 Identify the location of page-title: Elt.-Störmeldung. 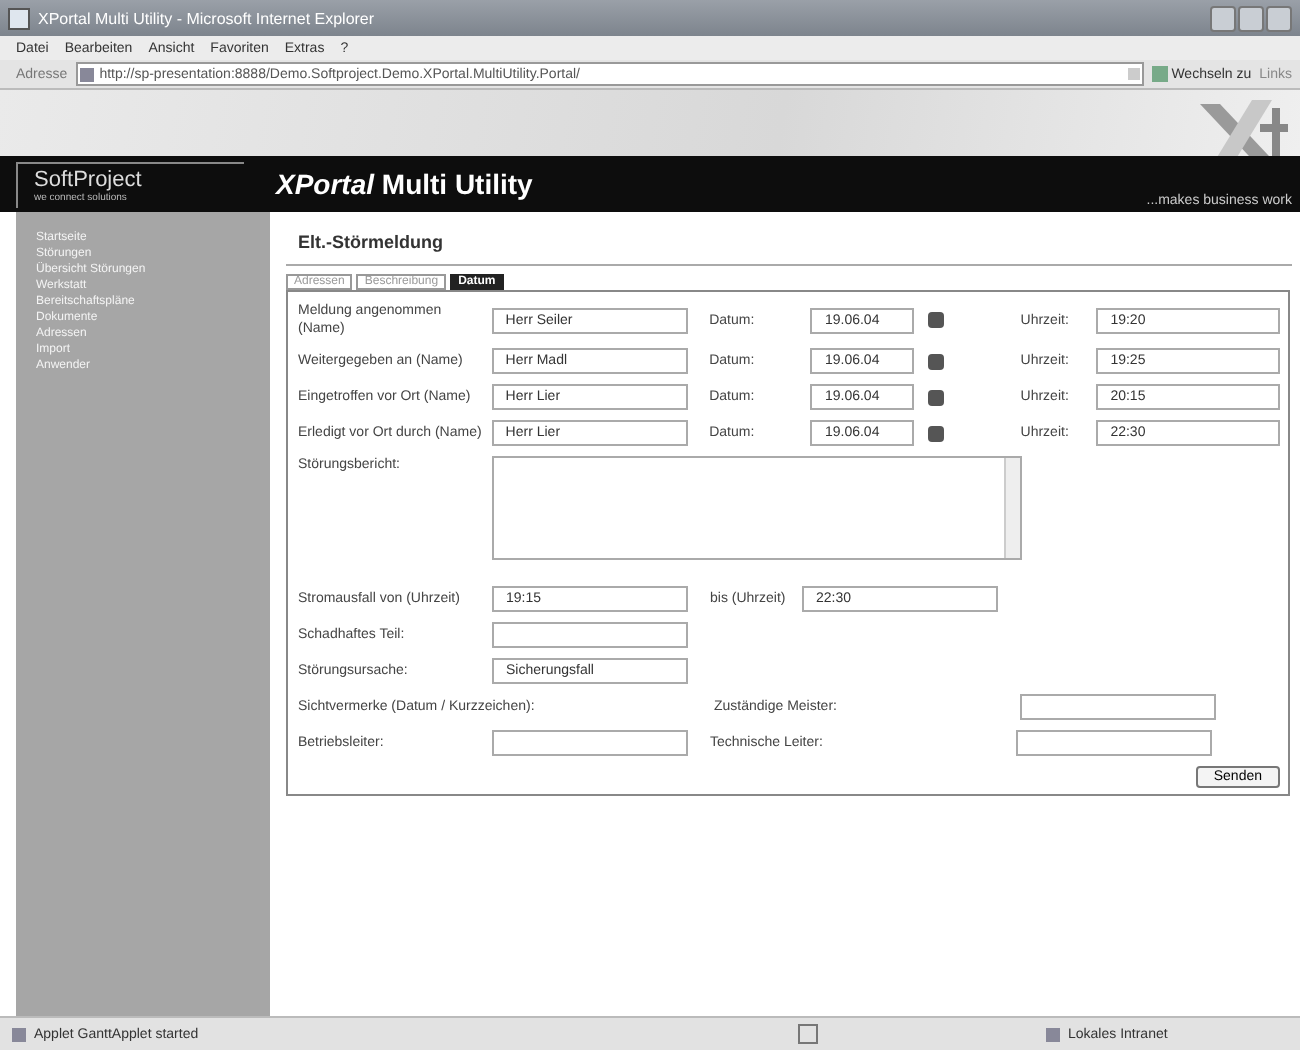
(370, 242).